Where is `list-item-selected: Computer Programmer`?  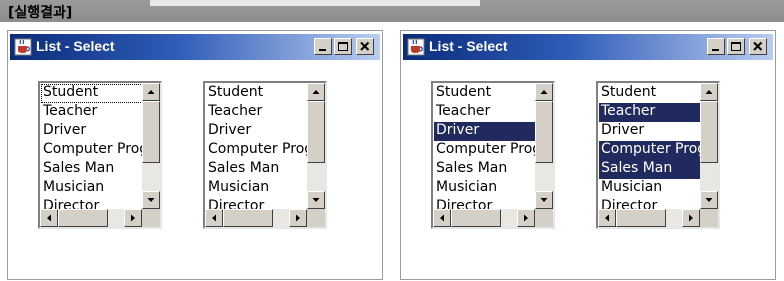 list-item-selected: Computer Programmer is located at coordinates (650, 150).